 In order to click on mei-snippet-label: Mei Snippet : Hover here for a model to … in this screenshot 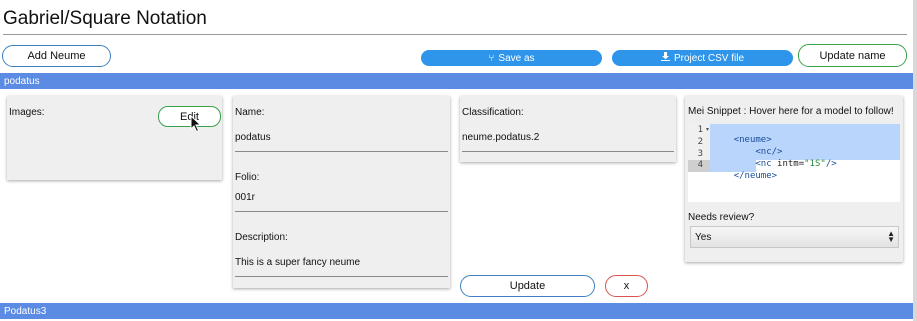, I will do `click(791, 111)`.